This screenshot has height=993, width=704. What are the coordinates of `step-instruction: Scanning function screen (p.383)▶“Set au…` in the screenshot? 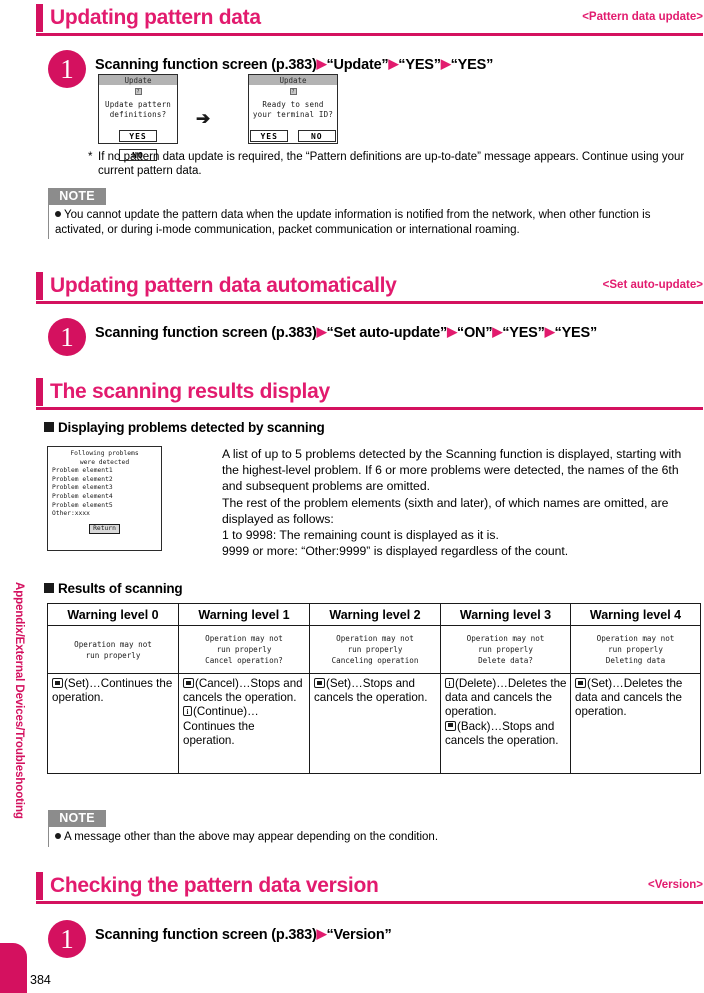 It's located at (346, 332).